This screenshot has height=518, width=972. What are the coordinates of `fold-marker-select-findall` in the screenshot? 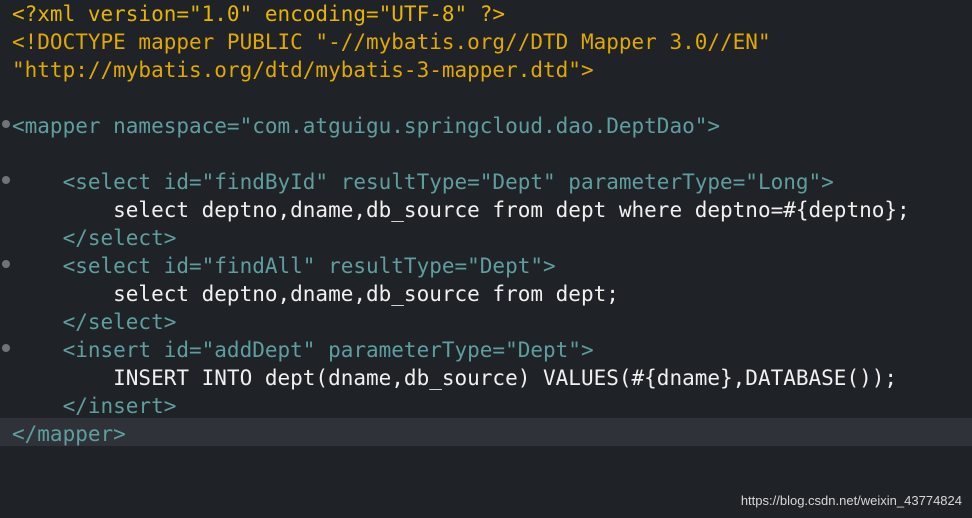 It's located at (6, 264).